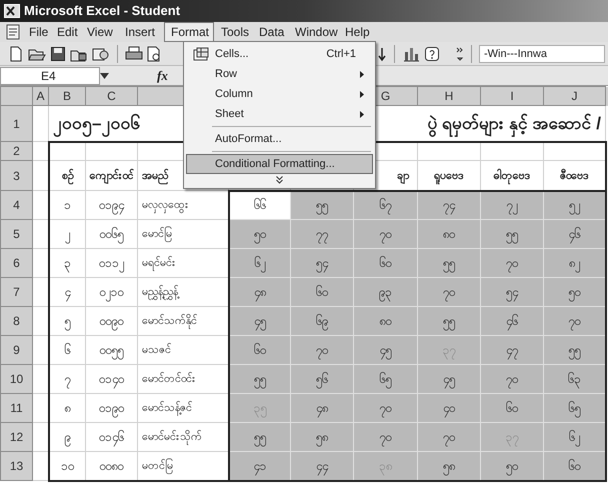 The image size is (608, 486). Describe the element at coordinates (322, 234) in the screenshot. I see `table-cell: ၇၇` at that location.